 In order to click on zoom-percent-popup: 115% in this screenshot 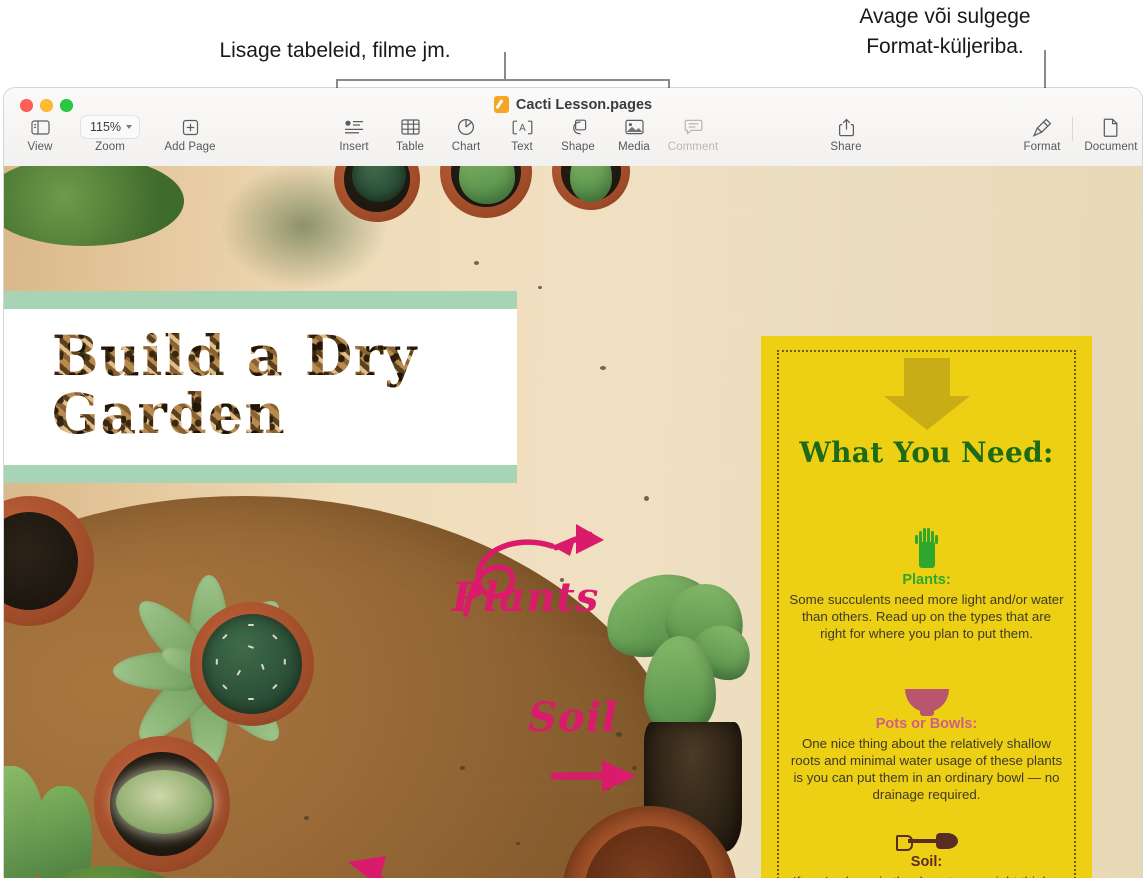, I will do `click(110, 127)`.